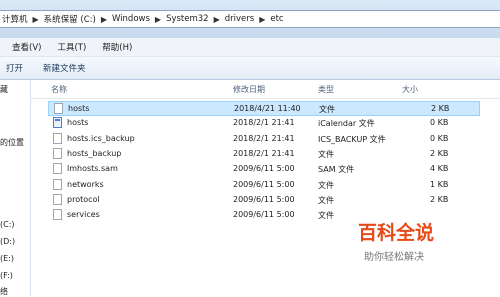  What do you see at coordinates (439, 169) in the screenshot?
I see `file-size: 4 KB` at bounding box center [439, 169].